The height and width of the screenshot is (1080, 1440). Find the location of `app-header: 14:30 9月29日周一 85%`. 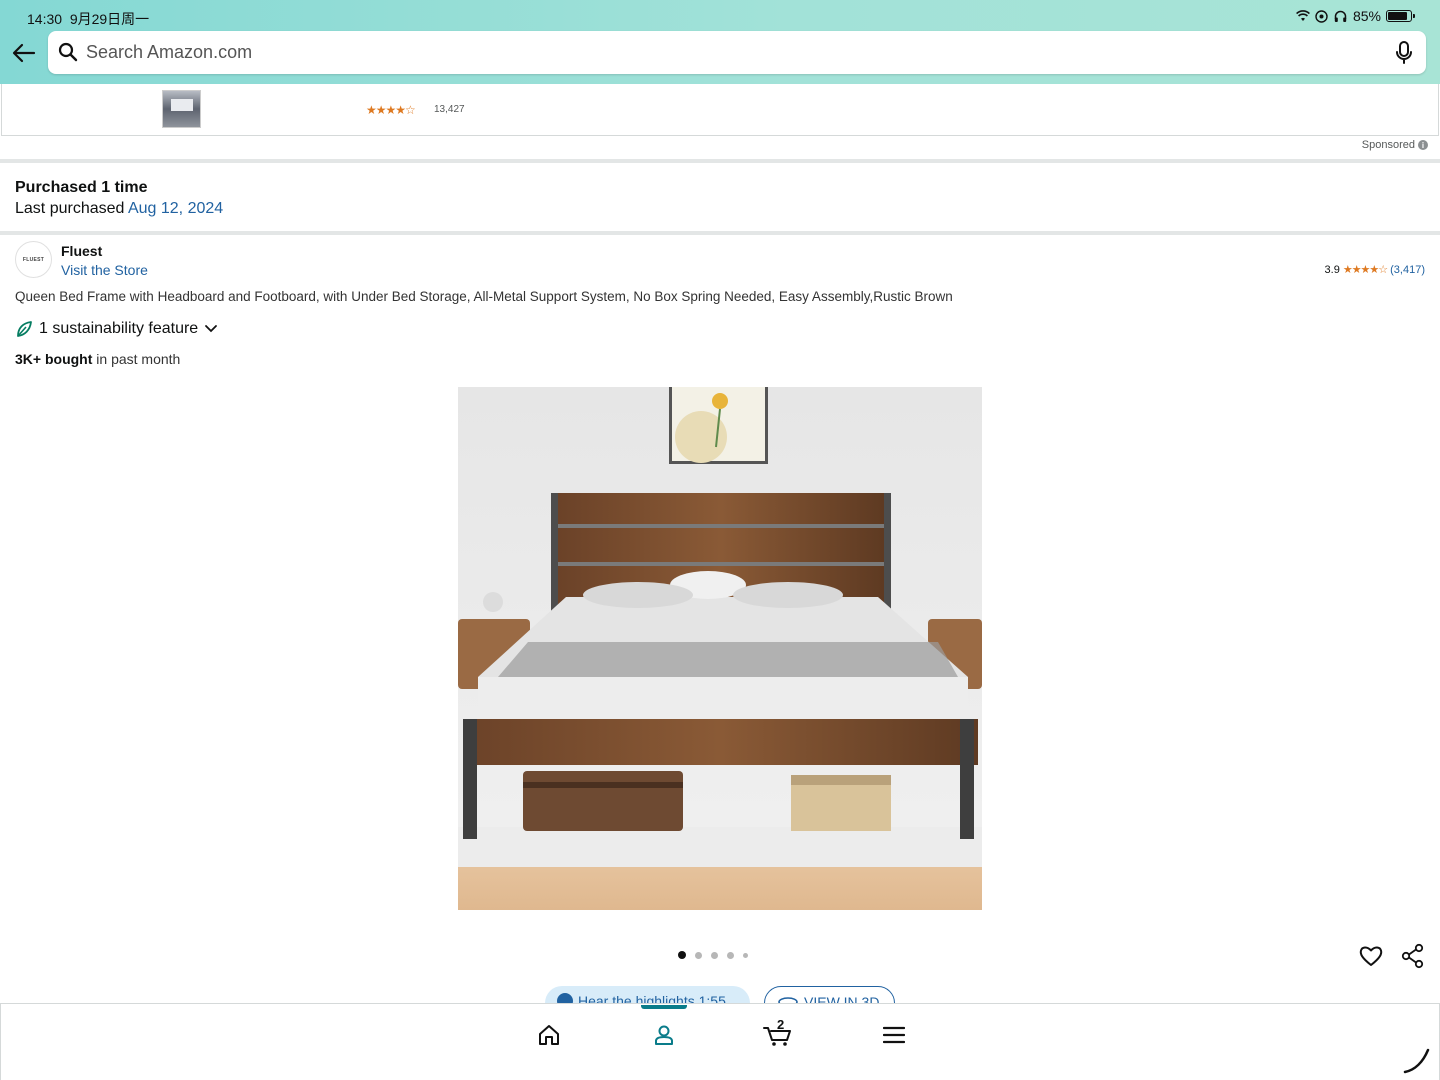

app-header: 14:30 9月29日周一 85% is located at coordinates (720, 42).